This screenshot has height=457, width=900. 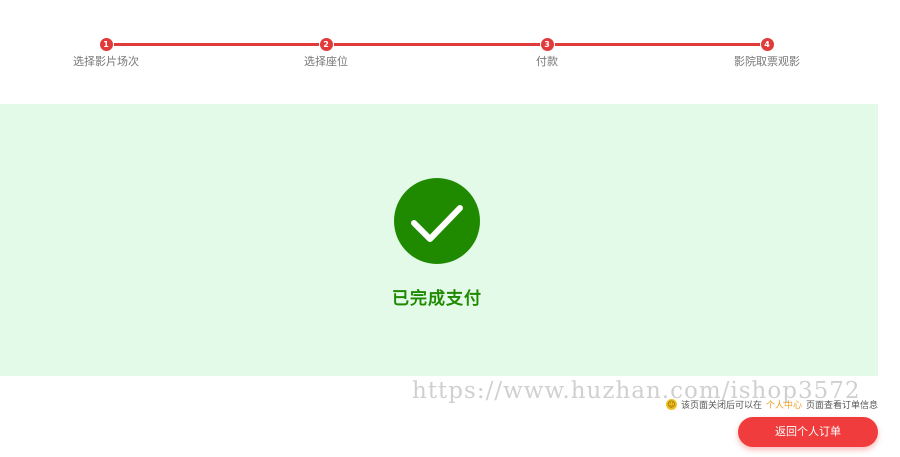 What do you see at coordinates (808, 432) in the screenshot?
I see `return-orders-button: 返回个人订单` at bounding box center [808, 432].